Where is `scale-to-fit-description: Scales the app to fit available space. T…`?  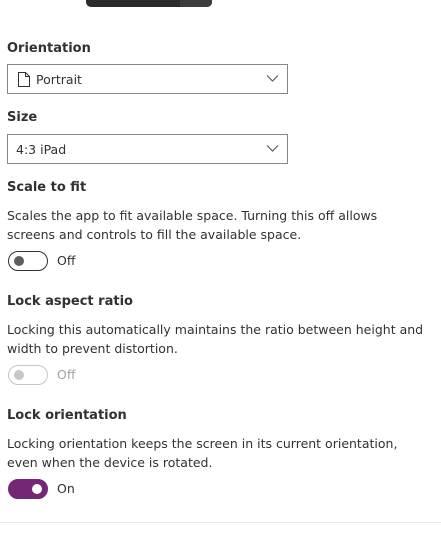 scale-to-fit-description: Scales the app to fit available space. T… is located at coordinates (192, 225).